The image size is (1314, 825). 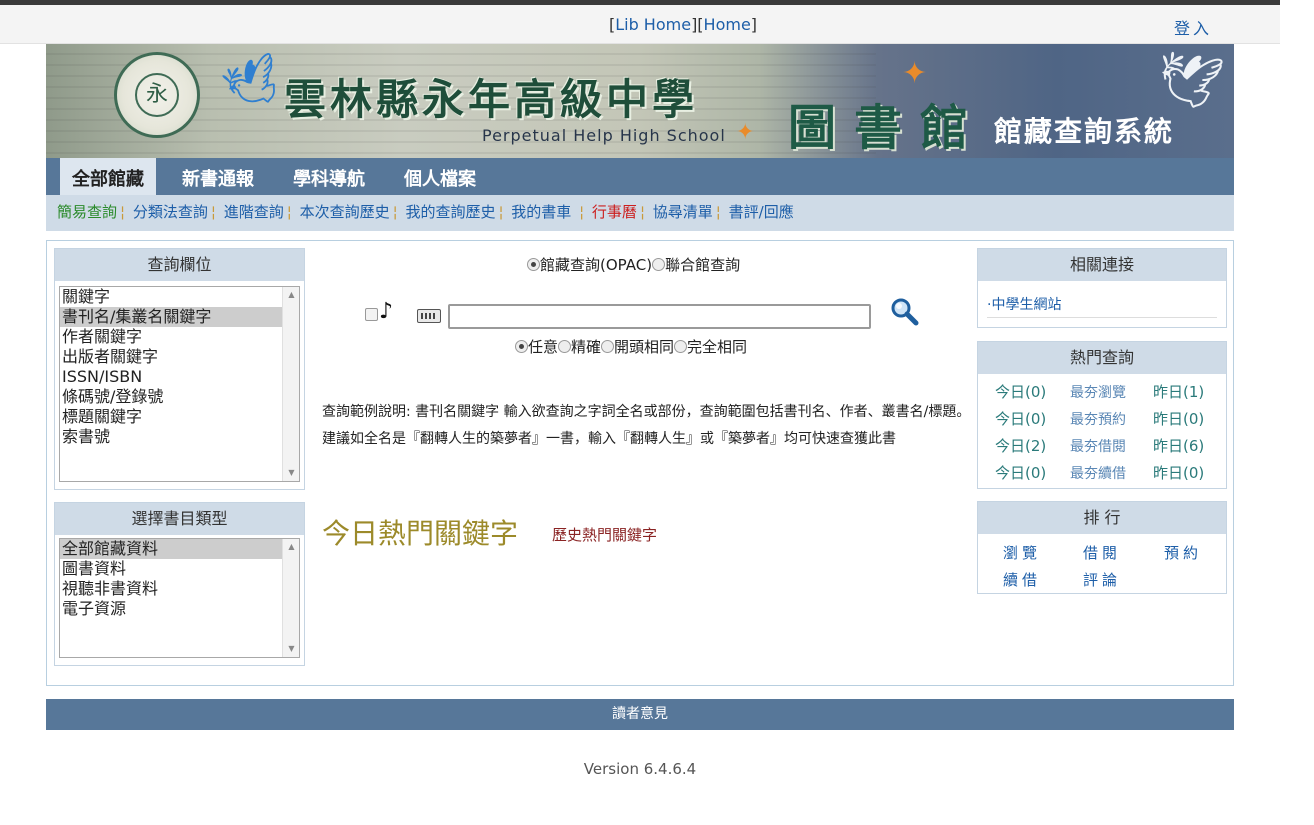 What do you see at coordinates (604, 534) in the screenshot?
I see `history-hot-keywords-link: 歷史熱門關鍵字` at bounding box center [604, 534].